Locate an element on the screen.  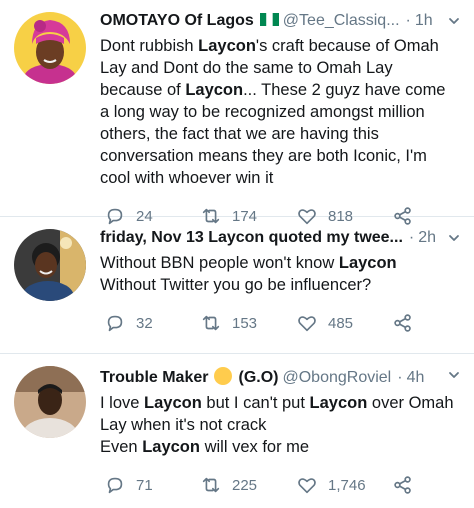
text-segment: Without BBN people won't know is located at coordinates (219, 263).